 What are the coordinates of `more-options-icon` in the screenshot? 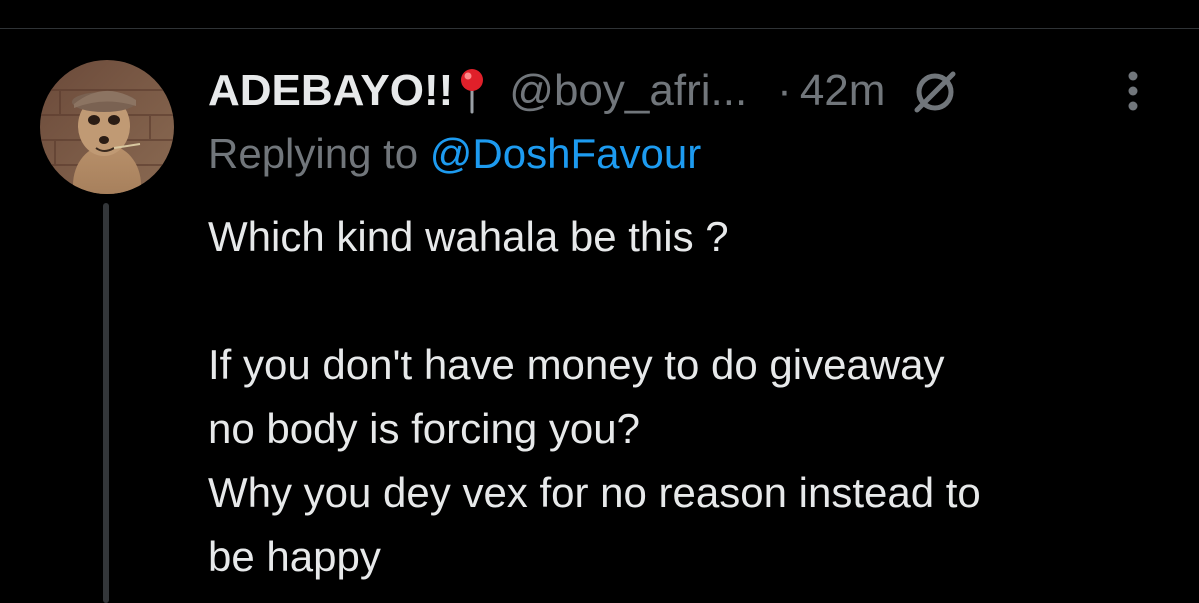 It's located at (1133, 91).